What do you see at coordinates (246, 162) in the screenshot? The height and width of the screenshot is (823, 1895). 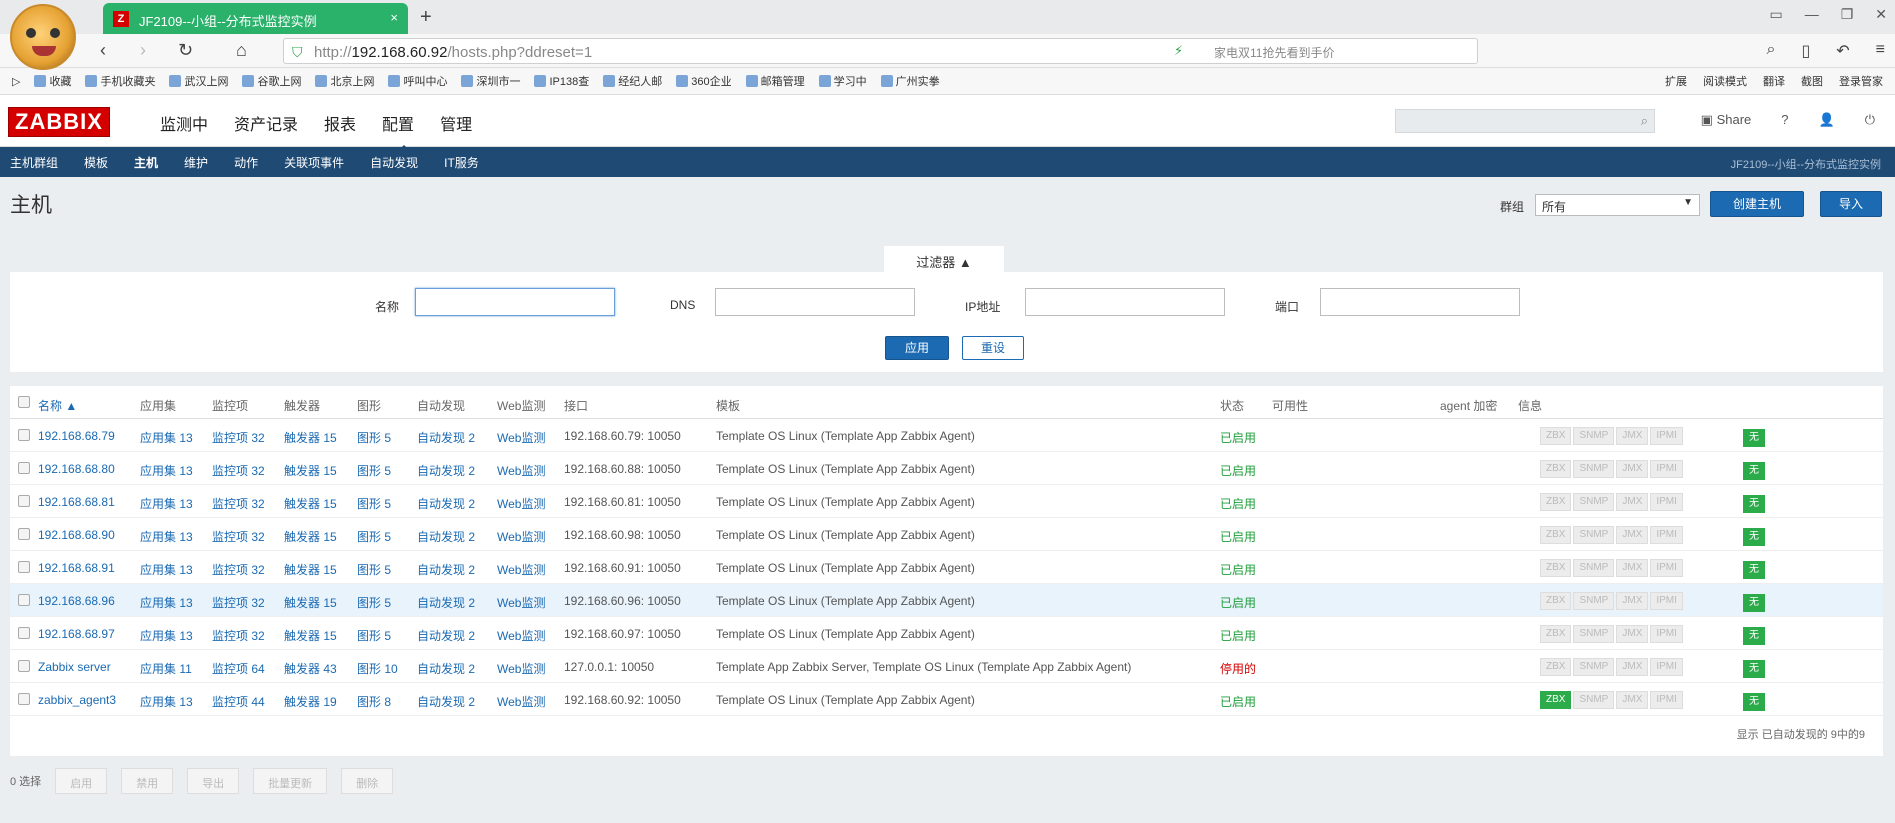 I see `sub-menu-item: 动作` at bounding box center [246, 162].